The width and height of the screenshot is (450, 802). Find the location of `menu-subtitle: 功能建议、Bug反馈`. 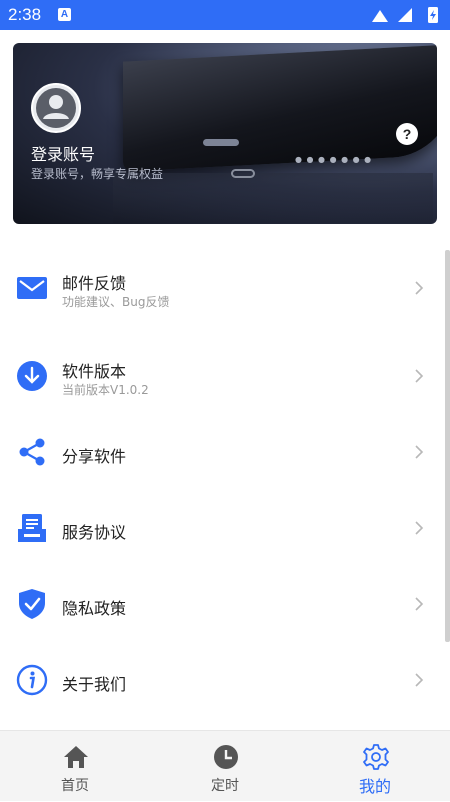

menu-subtitle: 功能建议、Bug反馈 is located at coordinates (116, 302).